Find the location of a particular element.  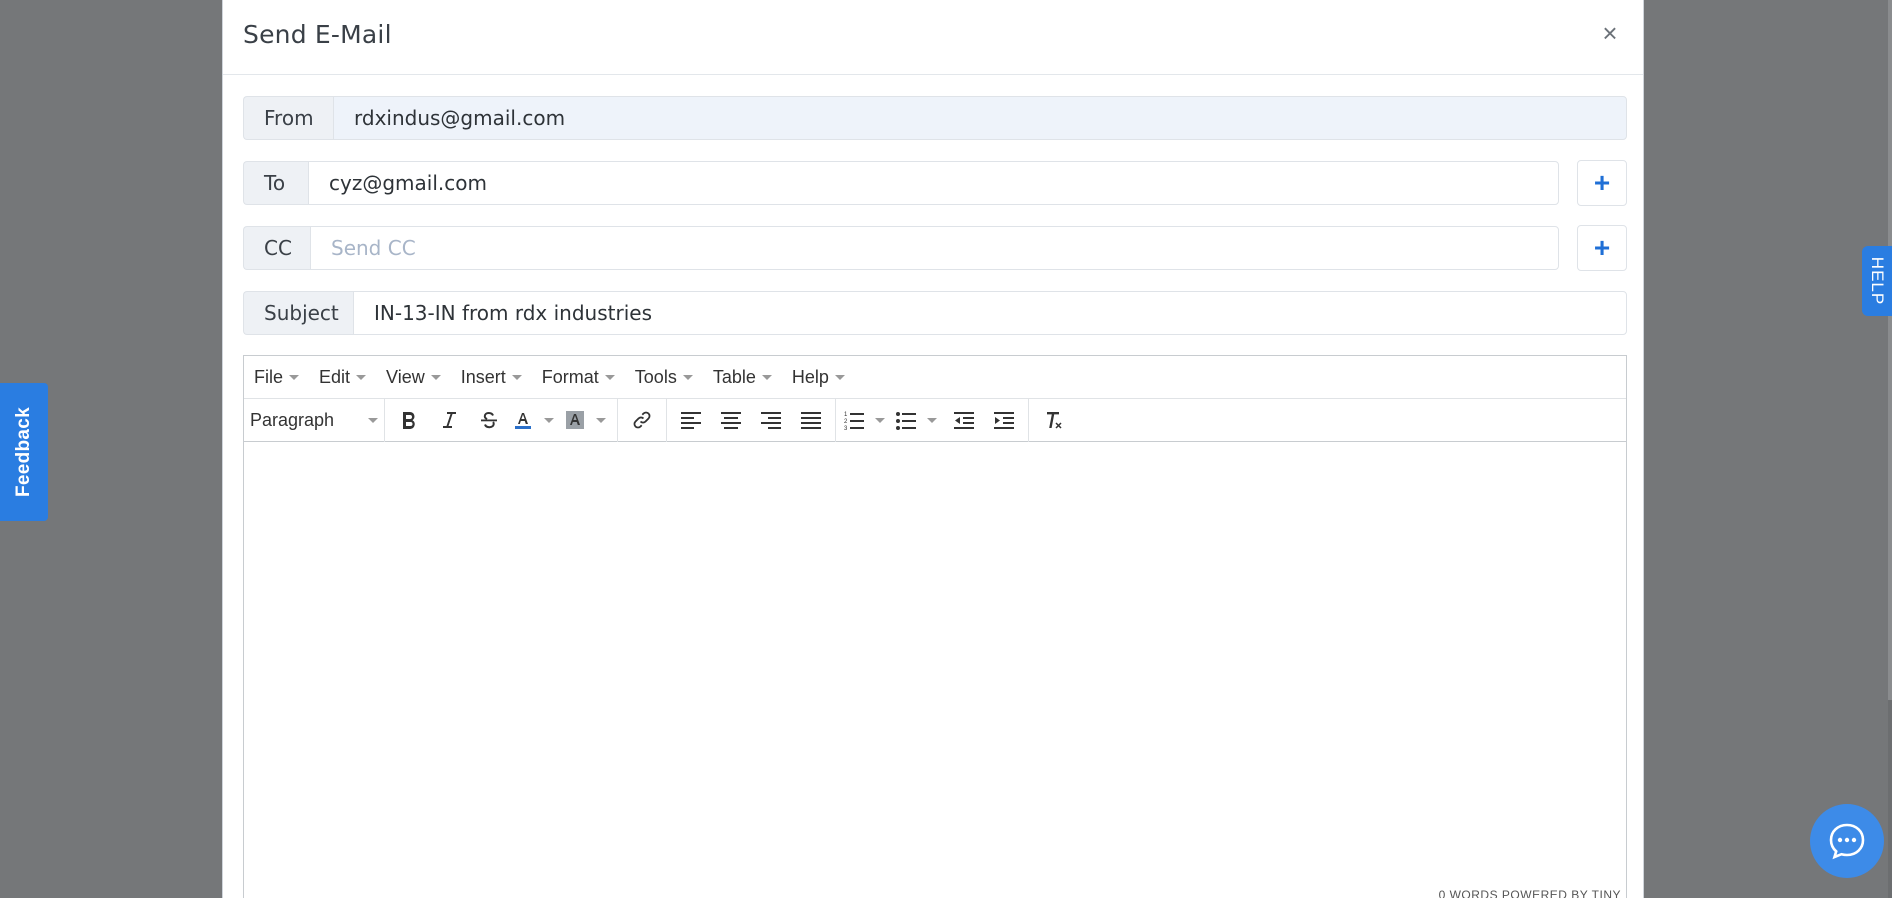

strikethrough-icon is located at coordinates (489, 420).